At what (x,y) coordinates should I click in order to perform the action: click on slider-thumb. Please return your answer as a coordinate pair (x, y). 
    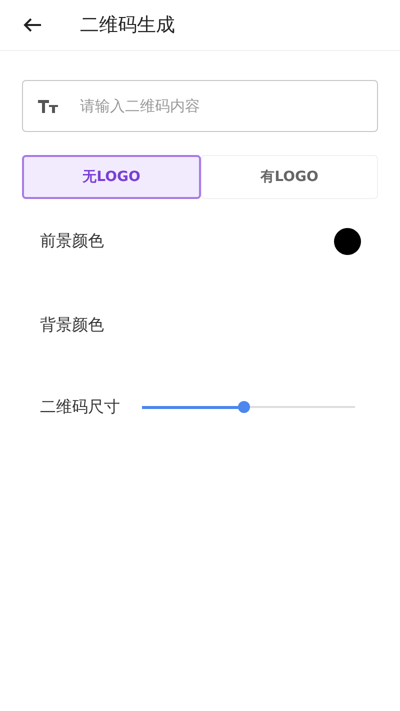
    Looking at the image, I should click on (244, 407).